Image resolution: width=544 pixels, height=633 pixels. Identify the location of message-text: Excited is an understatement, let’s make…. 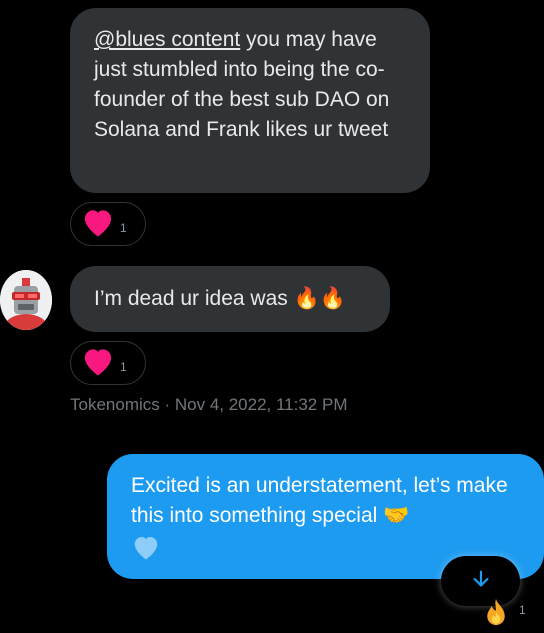
(319, 500).